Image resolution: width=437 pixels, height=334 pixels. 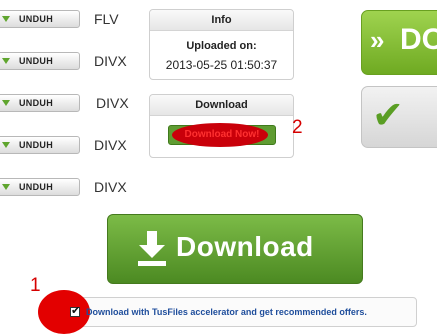 I want to click on annotation-number: 1, so click(x=35, y=285).